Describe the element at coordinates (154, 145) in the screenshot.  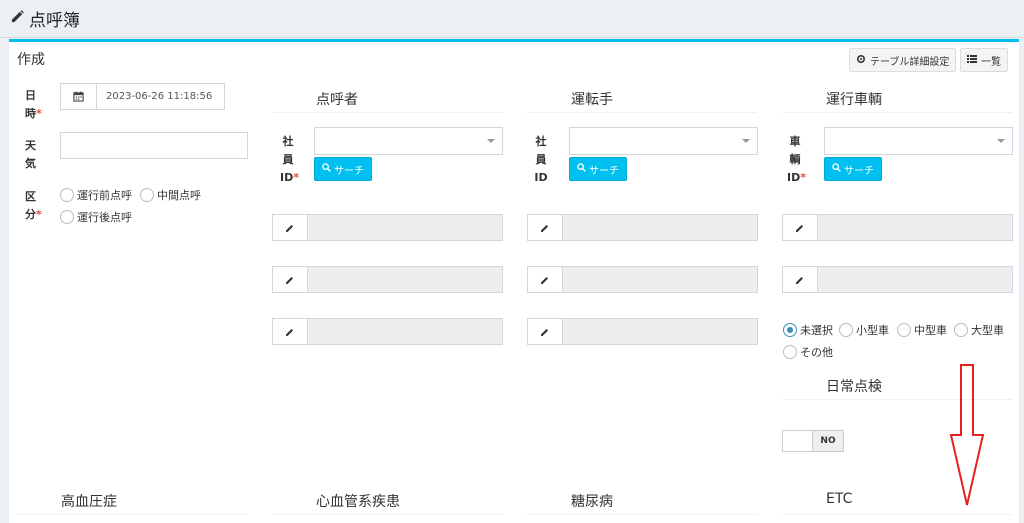
I see `weather-input` at that location.